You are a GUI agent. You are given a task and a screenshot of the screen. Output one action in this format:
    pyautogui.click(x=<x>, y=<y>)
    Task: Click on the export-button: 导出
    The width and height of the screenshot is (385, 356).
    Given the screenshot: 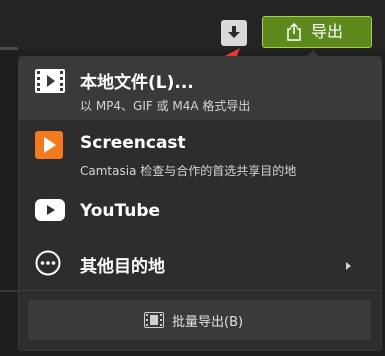 What is the action you would take?
    pyautogui.click(x=317, y=32)
    